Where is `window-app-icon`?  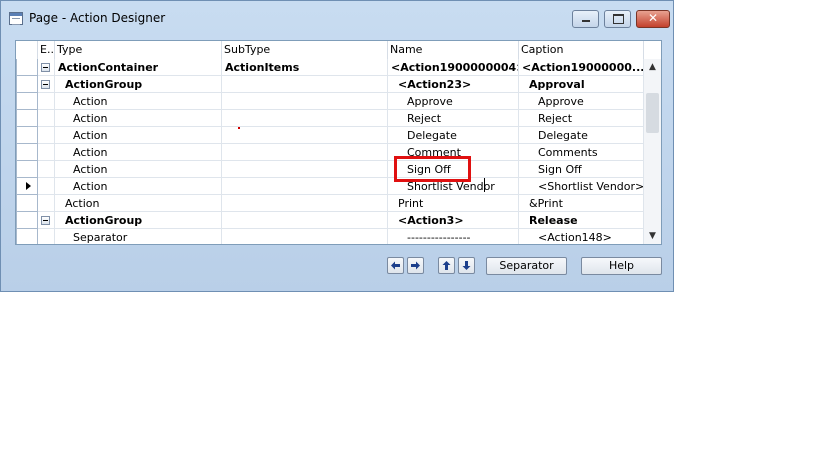
window-app-icon is located at coordinates (16, 18).